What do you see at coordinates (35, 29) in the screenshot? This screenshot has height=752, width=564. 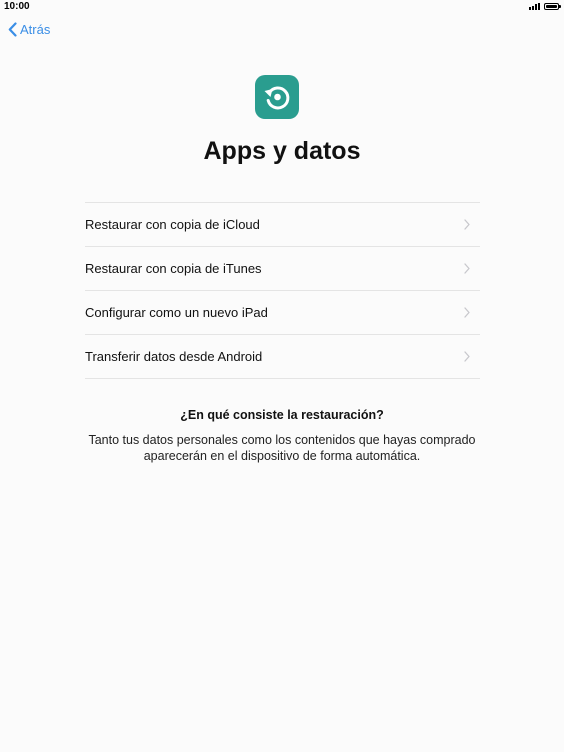 I see `back-label: Atrás` at bounding box center [35, 29].